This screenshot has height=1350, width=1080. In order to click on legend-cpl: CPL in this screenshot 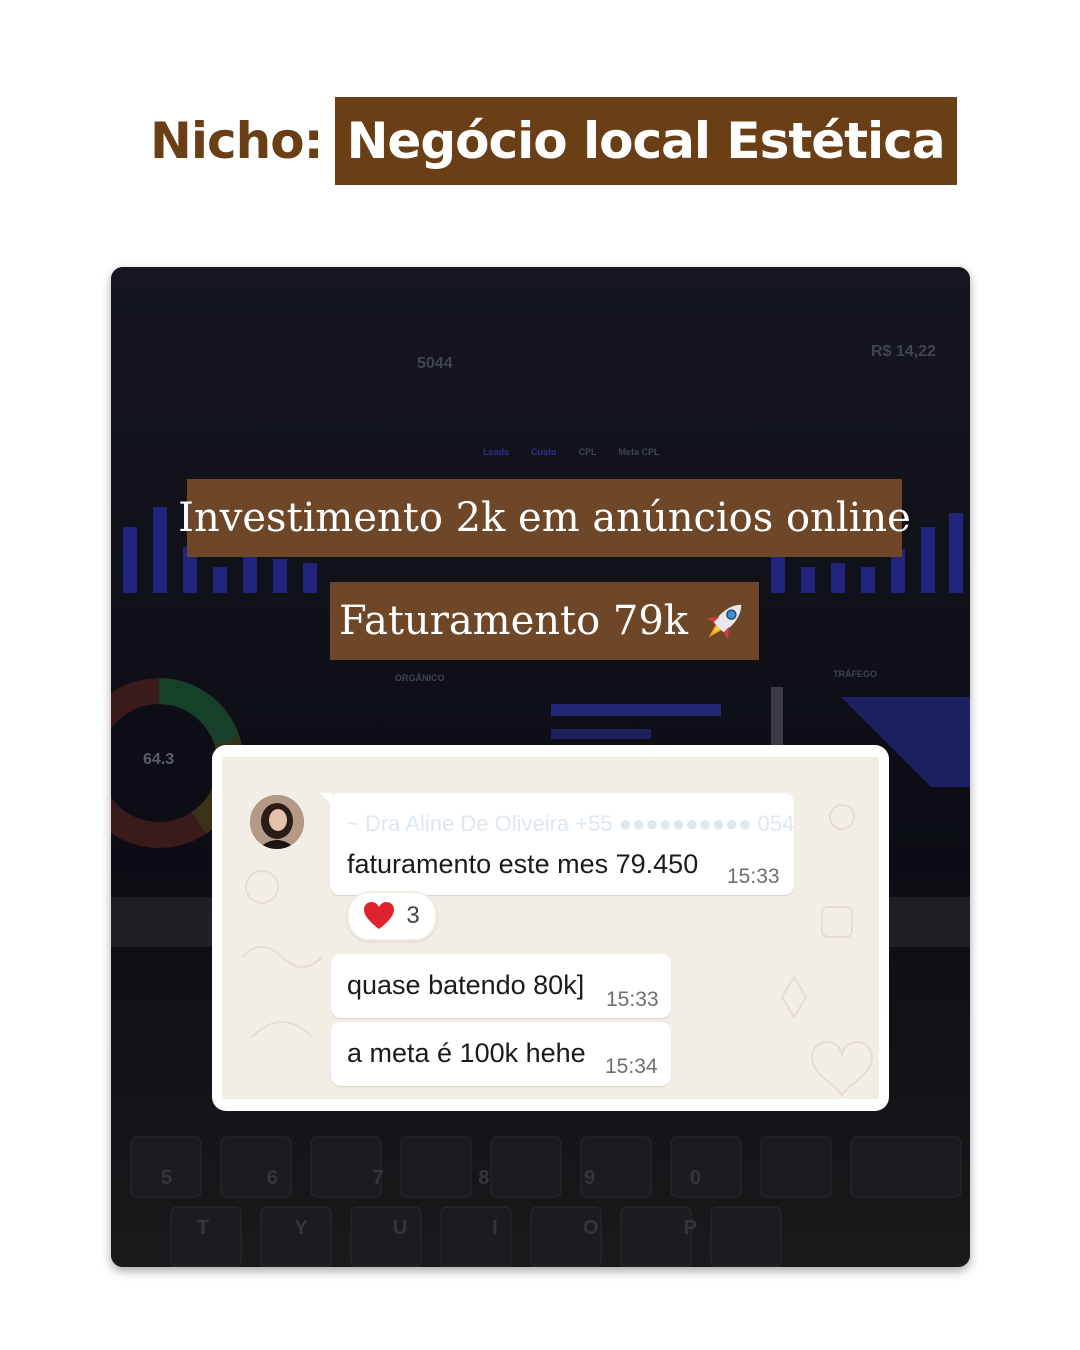, I will do `click(587, 452)`.